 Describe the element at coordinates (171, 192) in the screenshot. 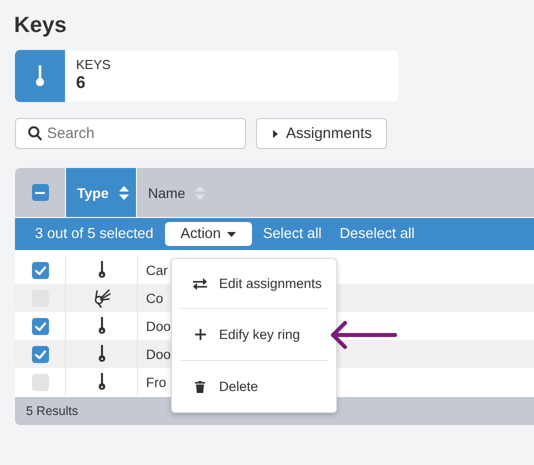

I see `column-header: Name` at that location.